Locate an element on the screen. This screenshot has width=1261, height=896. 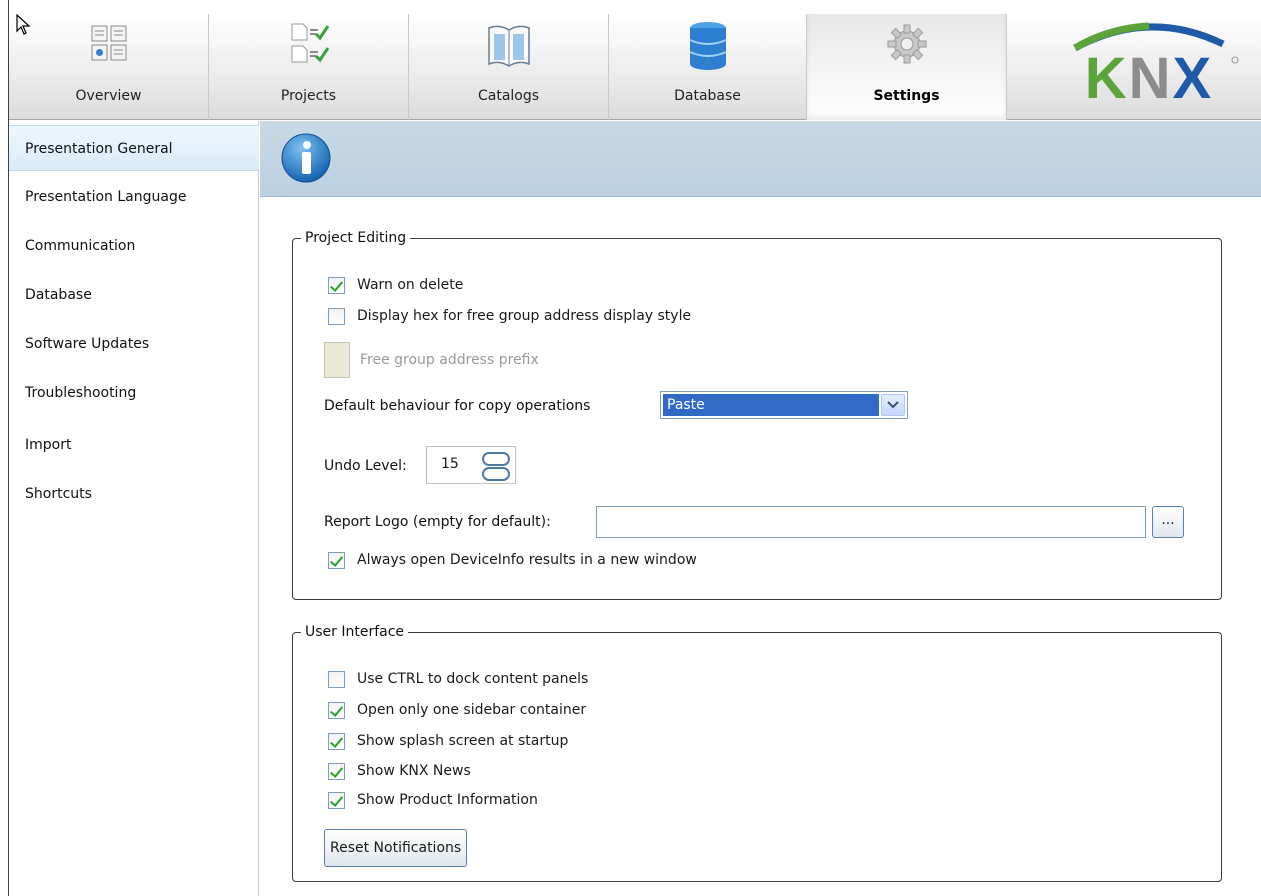
info-icon is located at coordinates (306, 158).